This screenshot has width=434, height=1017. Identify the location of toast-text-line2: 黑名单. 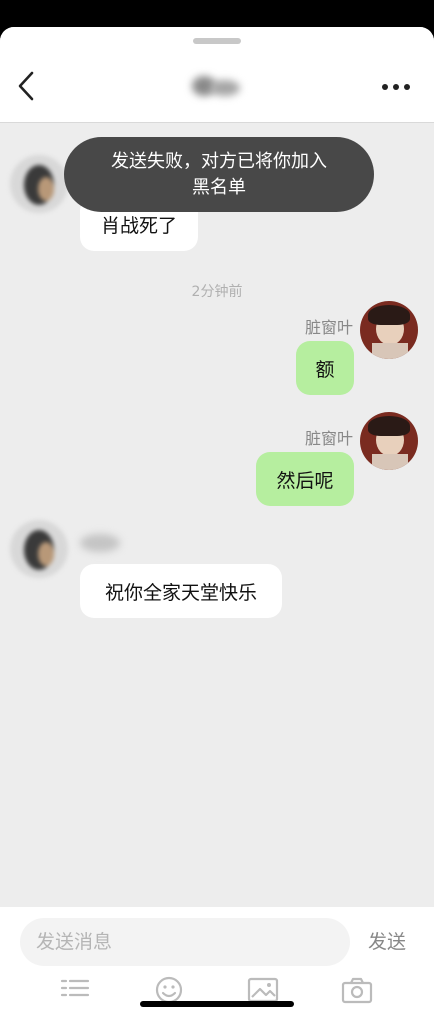
(219, 187).